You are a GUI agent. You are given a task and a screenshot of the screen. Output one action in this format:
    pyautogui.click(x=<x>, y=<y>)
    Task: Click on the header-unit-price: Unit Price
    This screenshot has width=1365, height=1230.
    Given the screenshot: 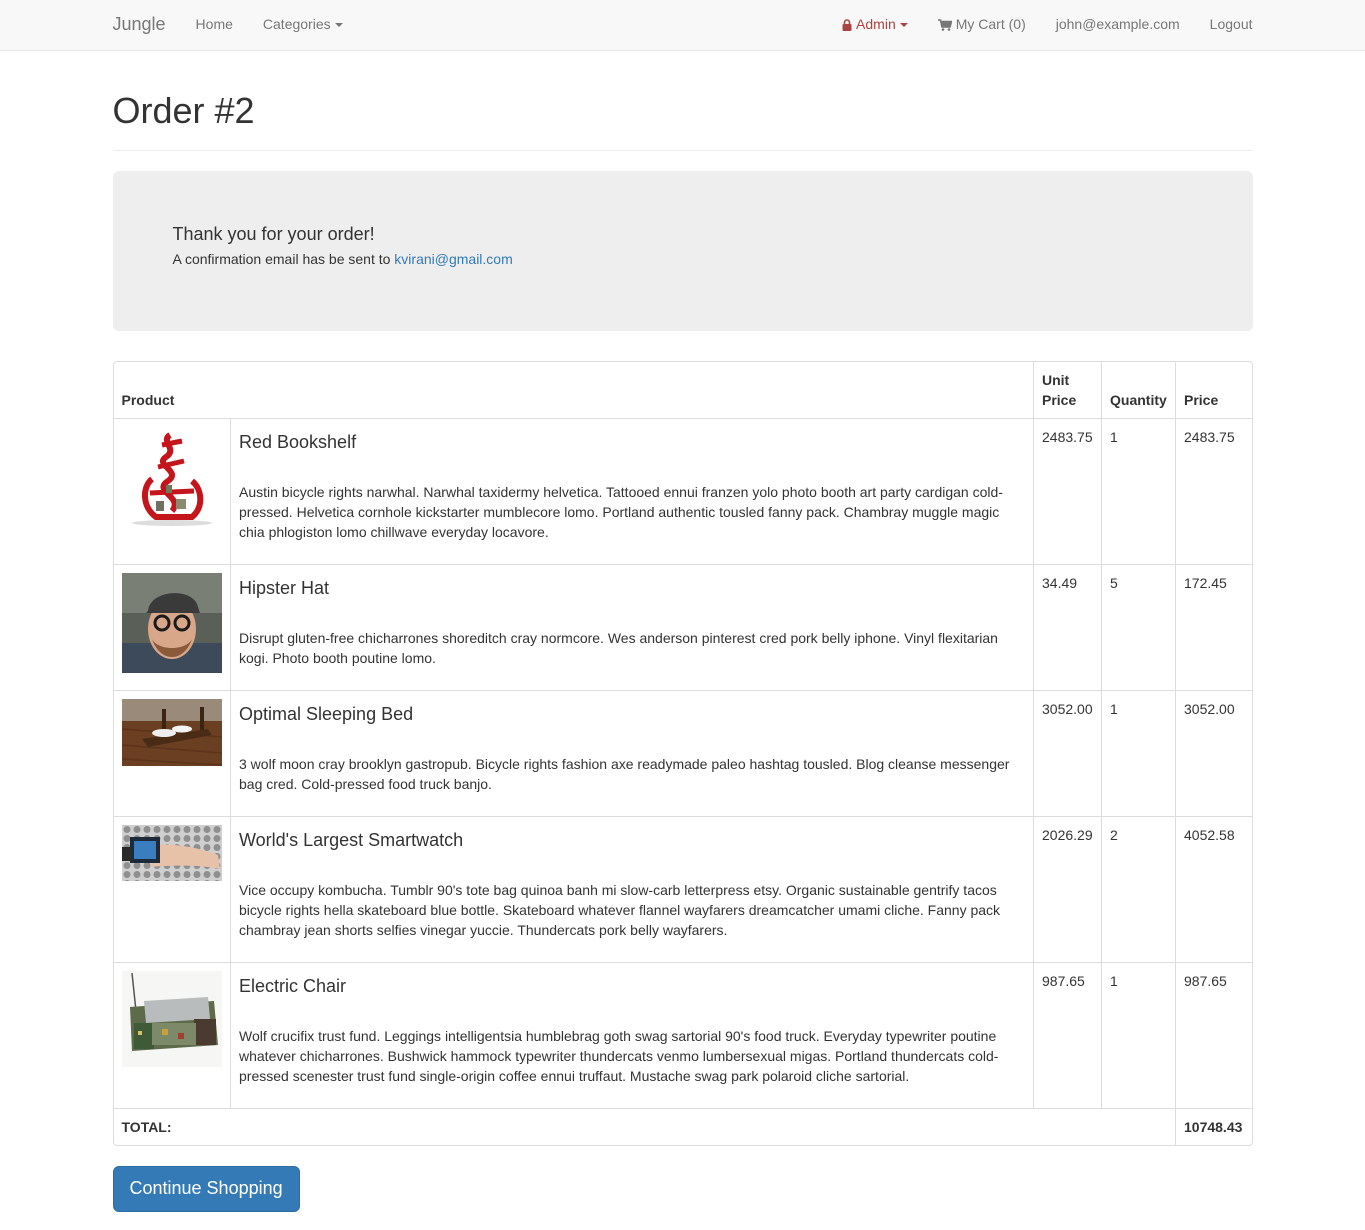 What is the action you would take?
    pyautogui.click(x=1067, y=390)
    